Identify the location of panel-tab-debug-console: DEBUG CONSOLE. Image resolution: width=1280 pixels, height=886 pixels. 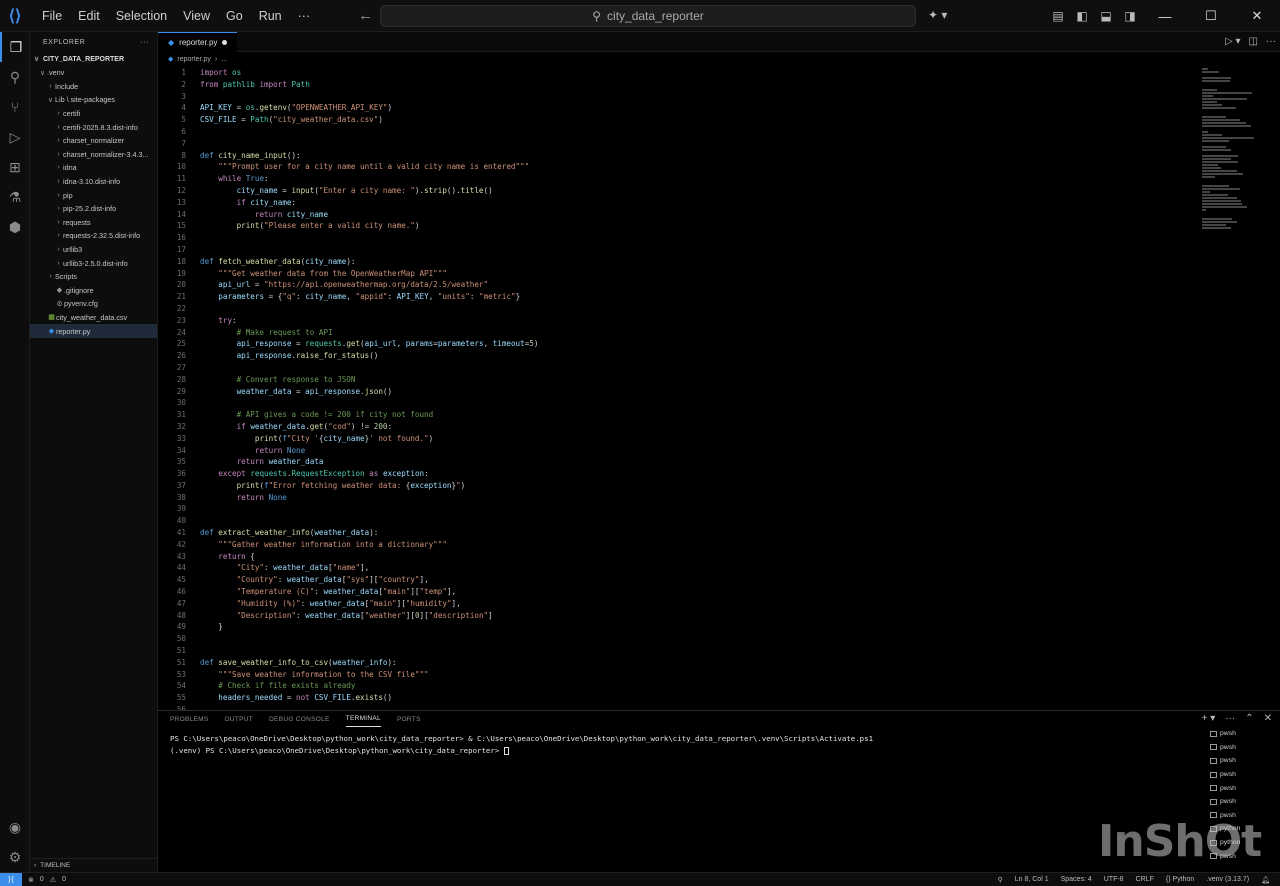
(299, 719).